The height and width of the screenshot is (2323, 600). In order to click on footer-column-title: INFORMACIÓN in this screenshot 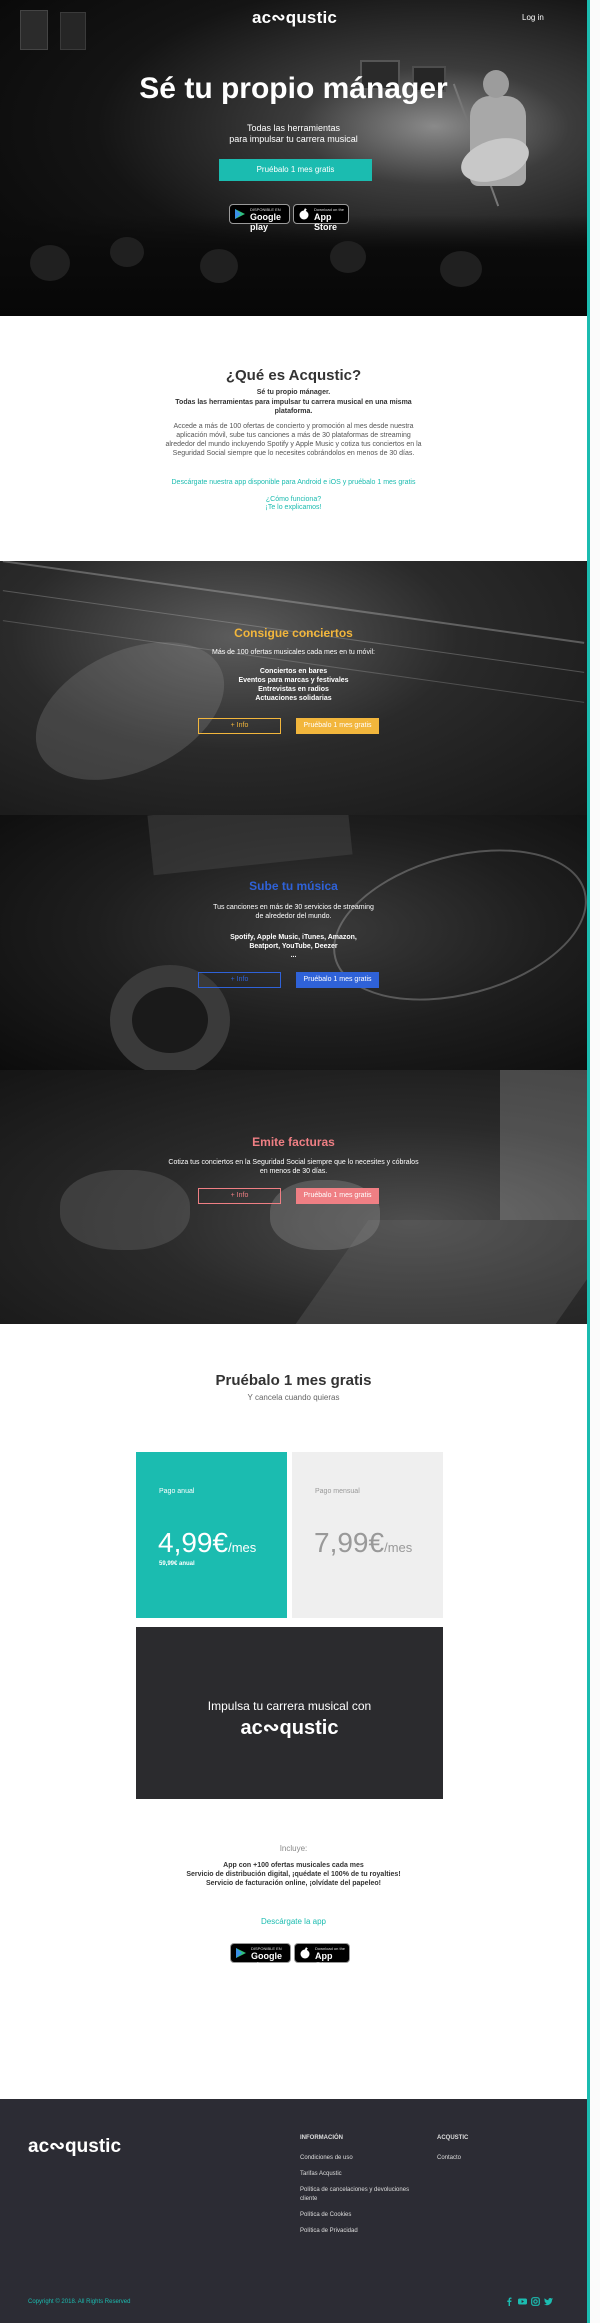, I will do `click(321, 2138)`.